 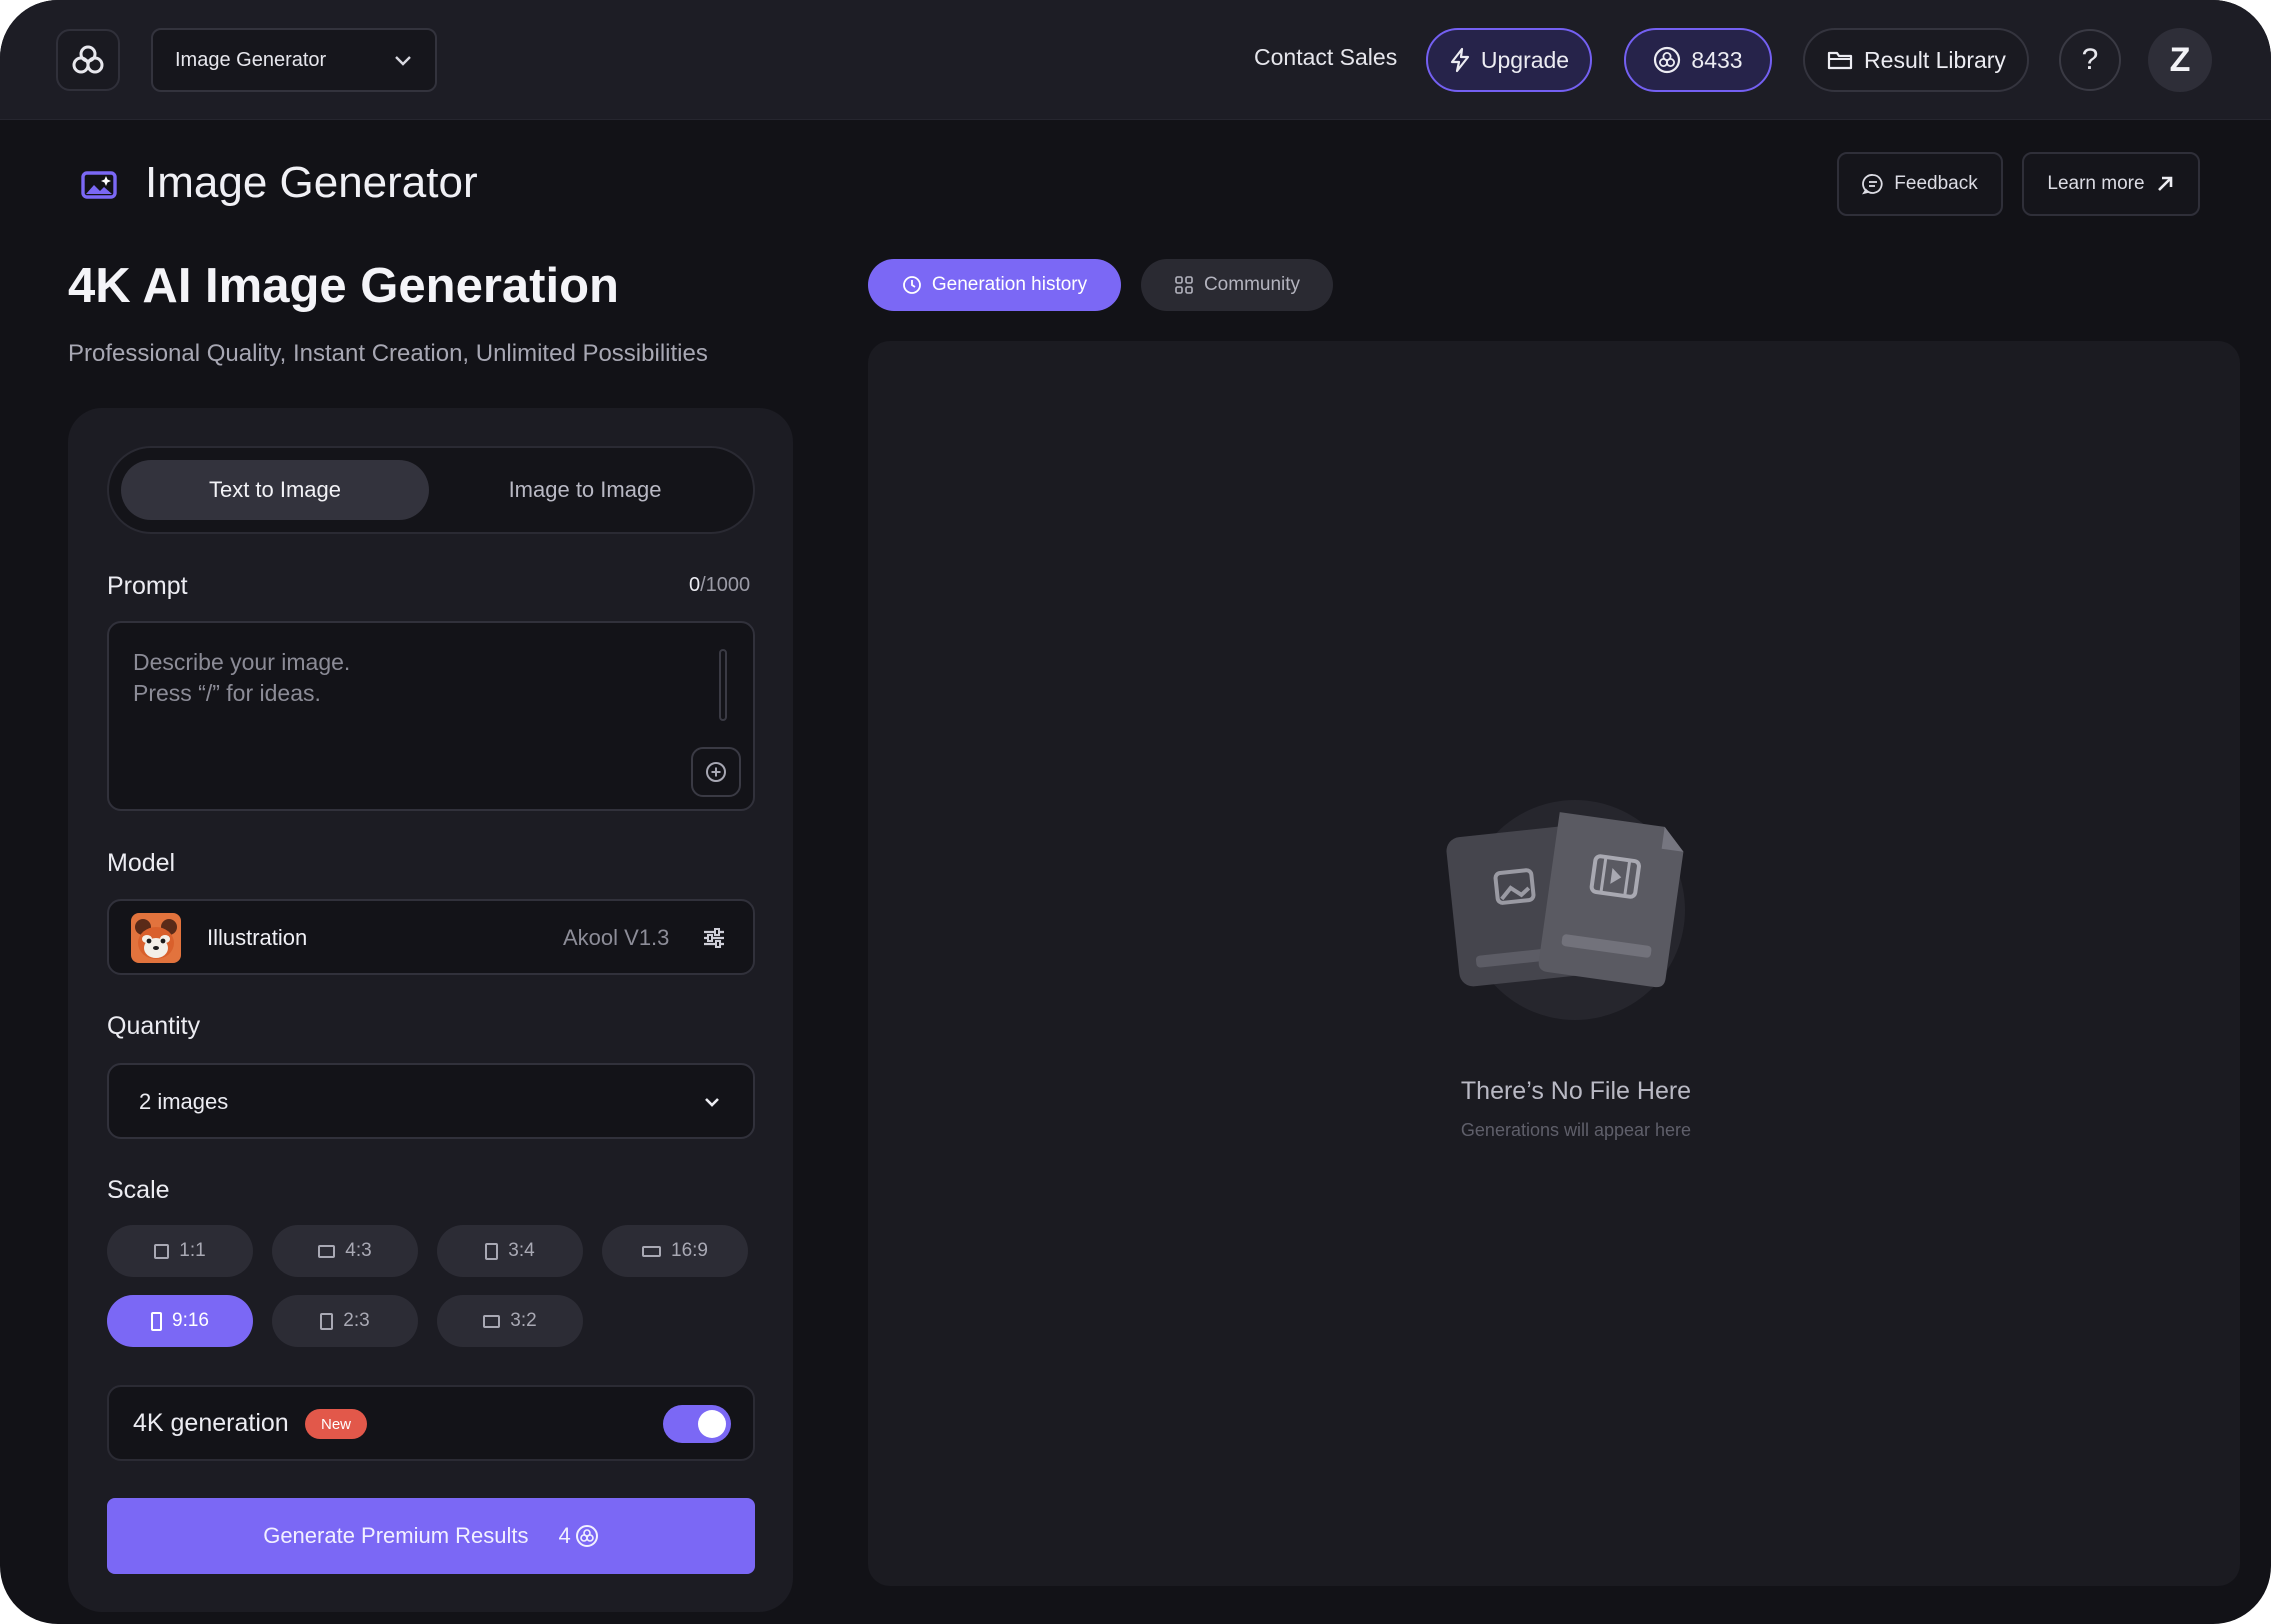 What do you see at coordinates (585, 490) in the screenshot?
I see `tab-image-to-image: Image to Image` at bounding box center [585, 490].